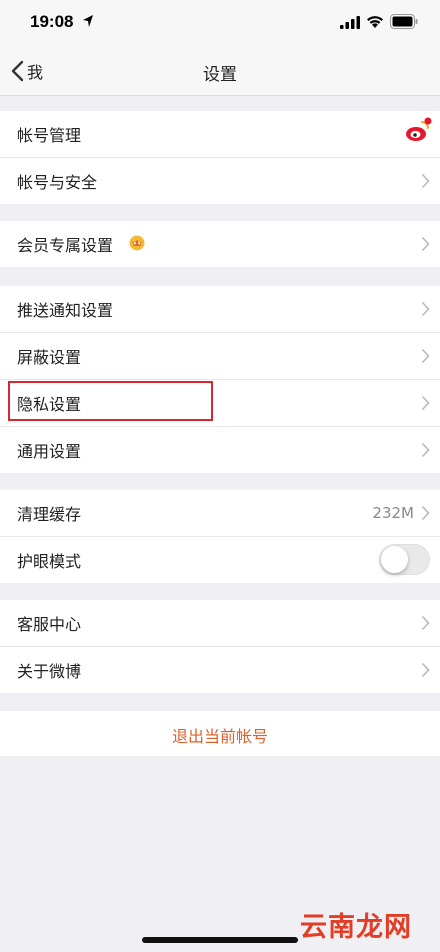 The image size is (440, 952). What do you see at coordinates (88, 21) in the screenshot?
I see `location-arrow-icon` at bounding box center [88, 21].